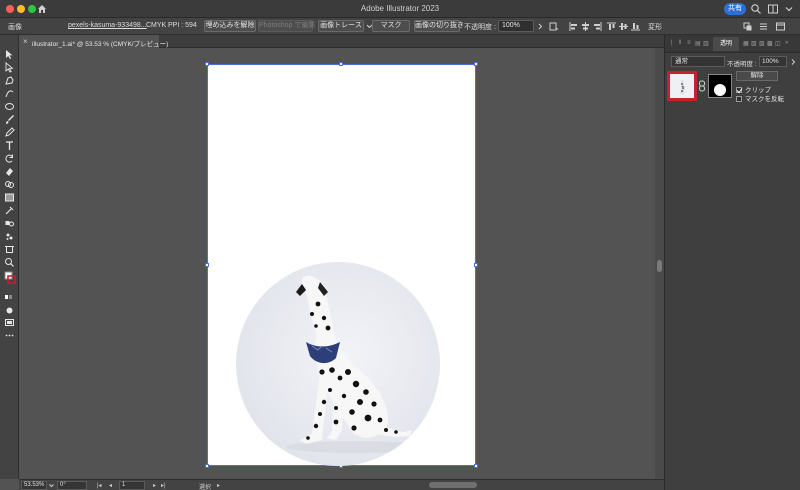  Describe the element at coordinates (9, 93) in the screenshot. I see `curvature-tool-icon` at that location.